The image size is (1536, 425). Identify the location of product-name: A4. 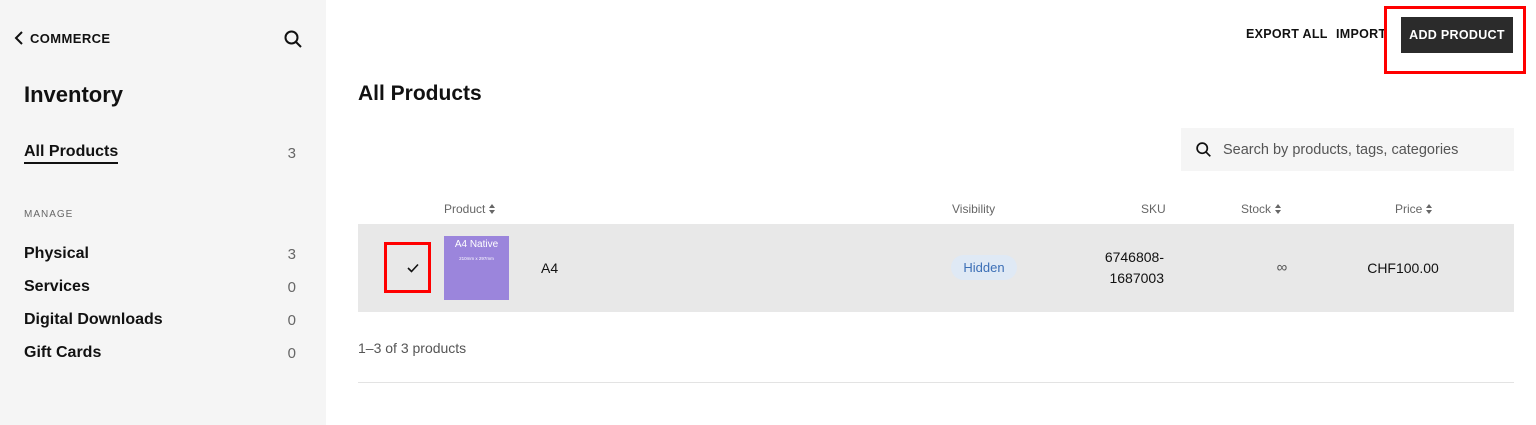
(549, 268).